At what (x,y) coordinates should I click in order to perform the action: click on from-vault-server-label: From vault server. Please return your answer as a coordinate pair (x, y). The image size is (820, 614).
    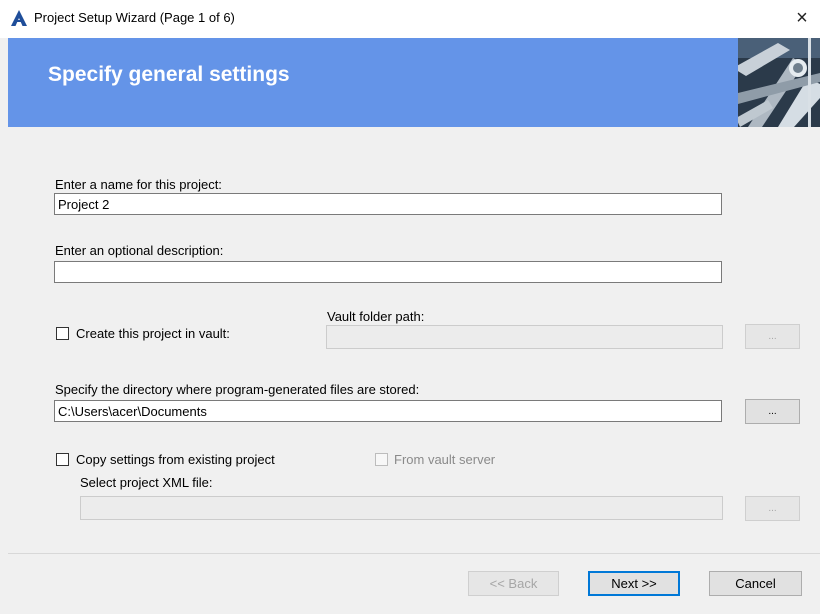
    Looking at the image, I should click on (445, 459).